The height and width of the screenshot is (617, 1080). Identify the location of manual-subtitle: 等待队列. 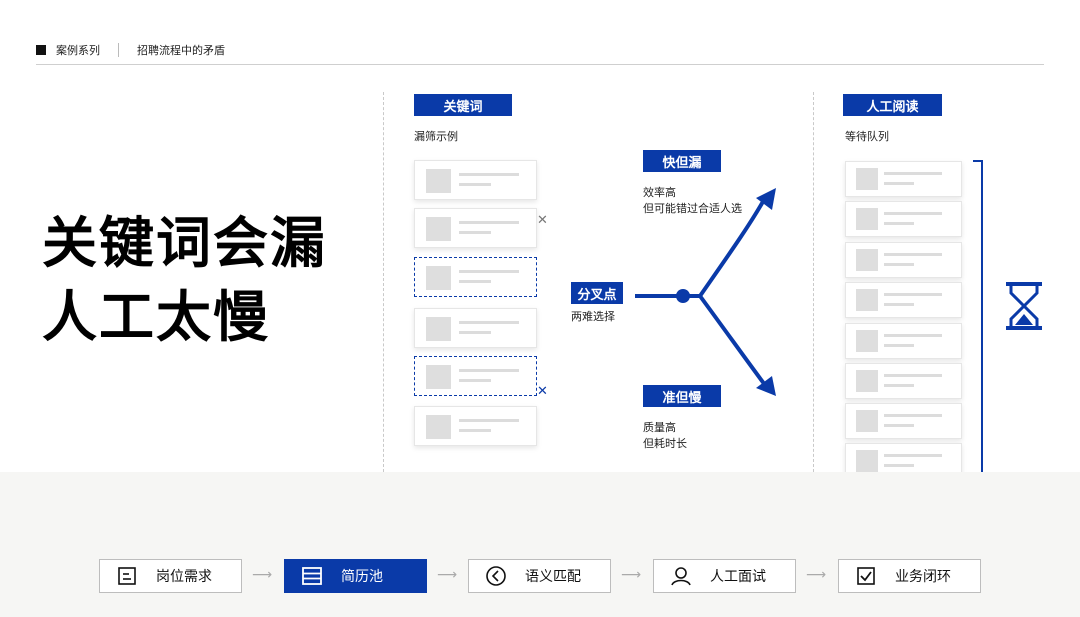
(867, 136).